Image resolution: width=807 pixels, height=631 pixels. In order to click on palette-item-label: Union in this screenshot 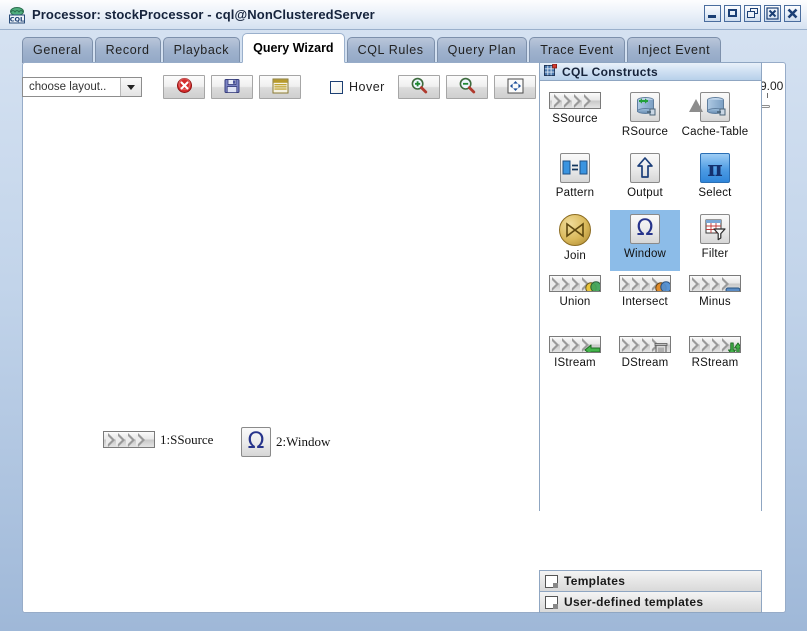, I will do `click(575, 302)`.